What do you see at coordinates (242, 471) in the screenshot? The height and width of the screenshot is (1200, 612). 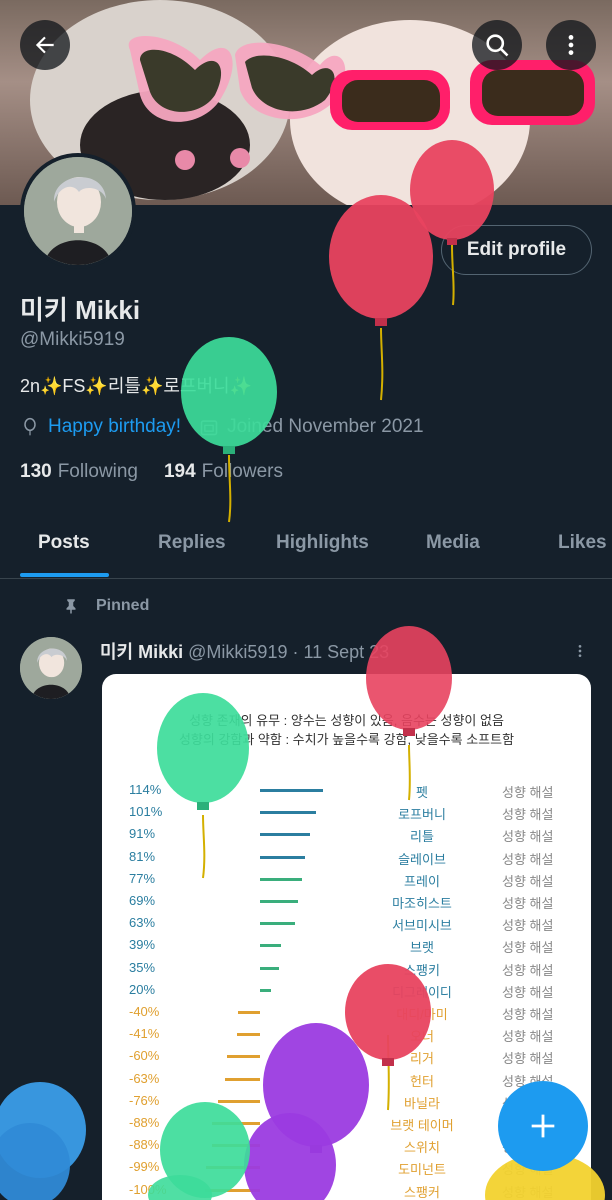 I see `followers-label: Followers` at bounding box center [242, 471].